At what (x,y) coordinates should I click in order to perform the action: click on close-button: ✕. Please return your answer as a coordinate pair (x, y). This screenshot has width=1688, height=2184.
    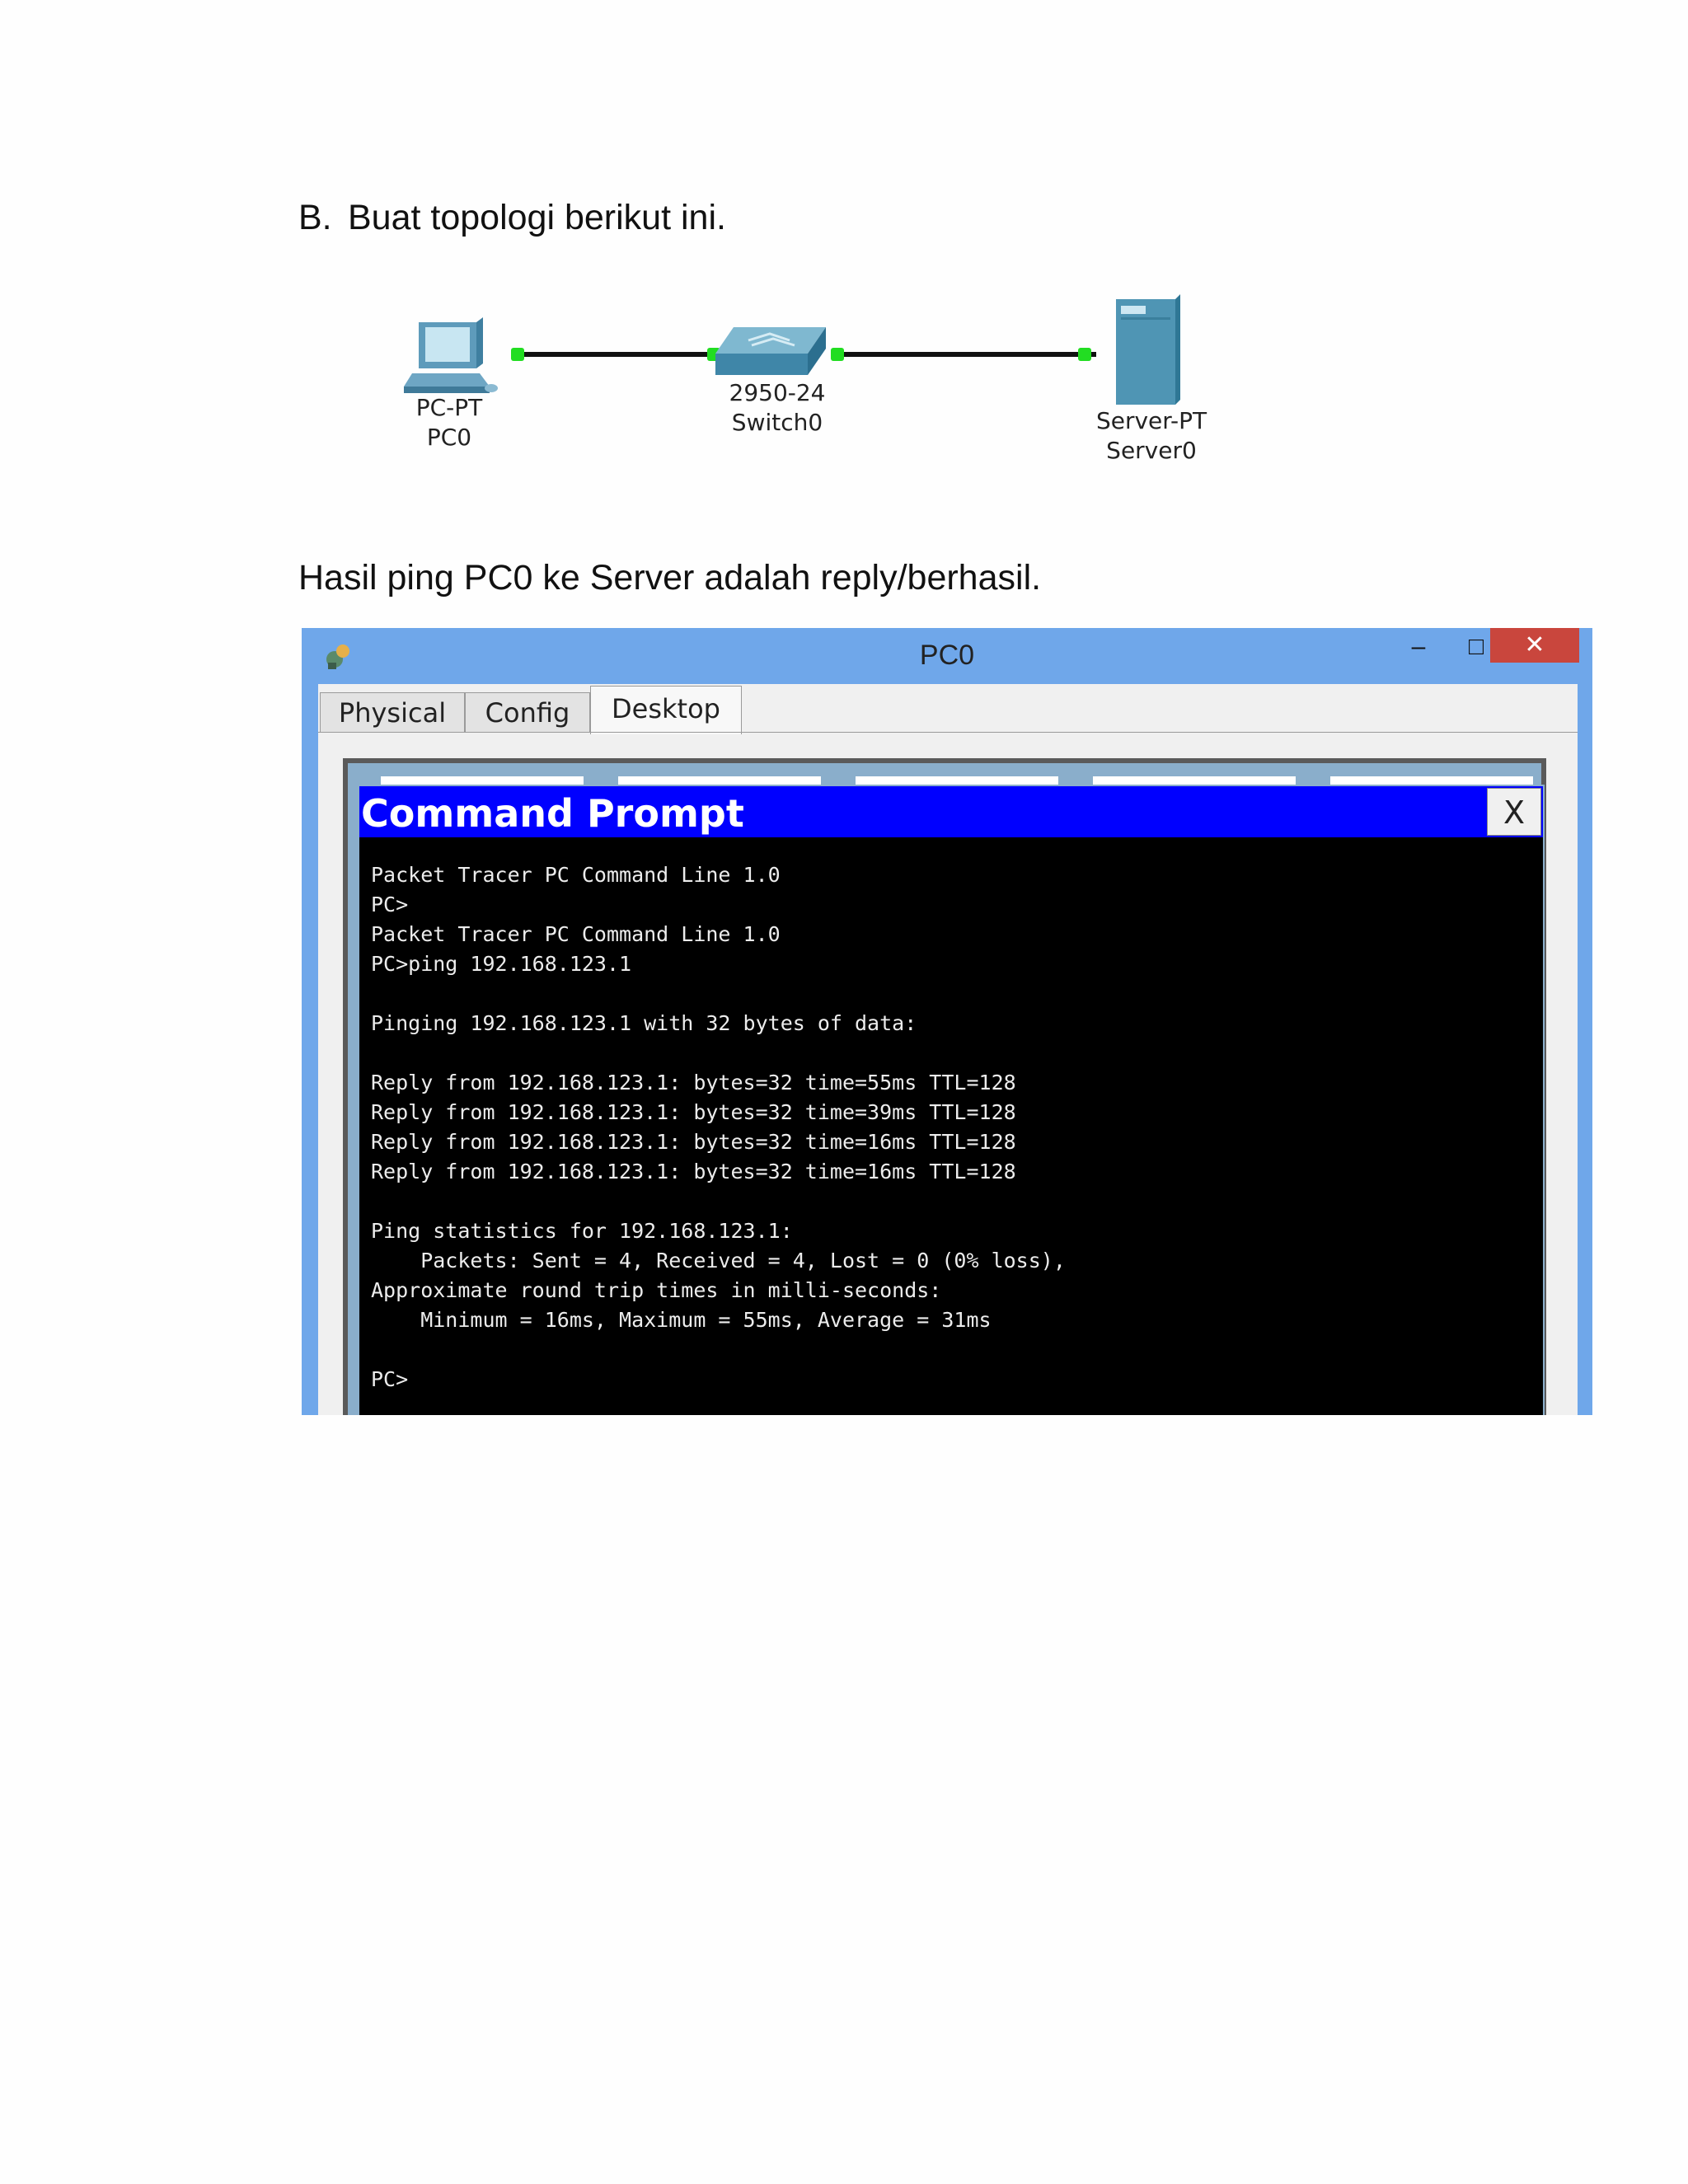
    Looking at the image, I should click on (1534, 645).